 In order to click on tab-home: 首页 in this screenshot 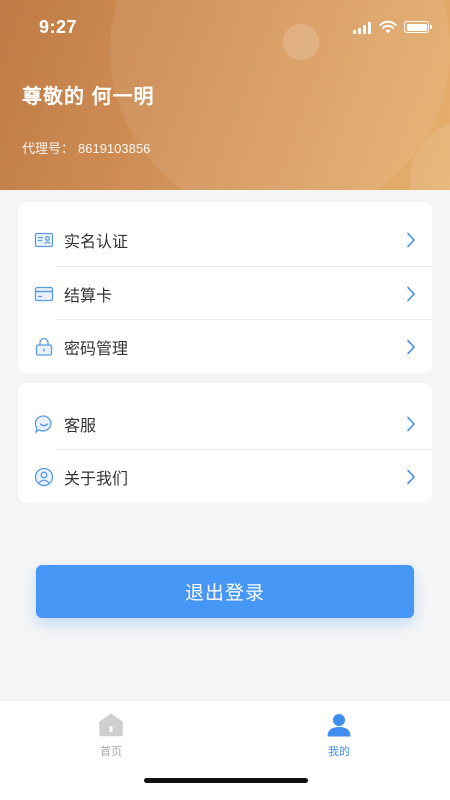, I will do `click(111, 736)`.